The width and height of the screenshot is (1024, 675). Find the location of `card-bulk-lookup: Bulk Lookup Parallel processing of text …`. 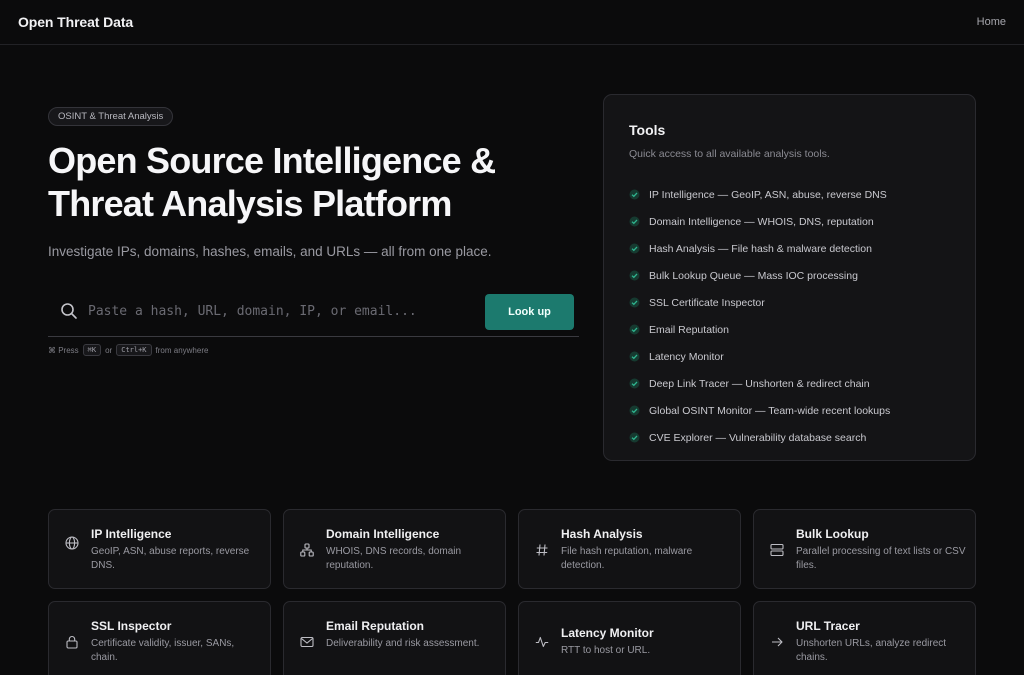

card-bulk-lookup: Bulk Lookup Parallel processing of text … is located at coordinates (864, 549).